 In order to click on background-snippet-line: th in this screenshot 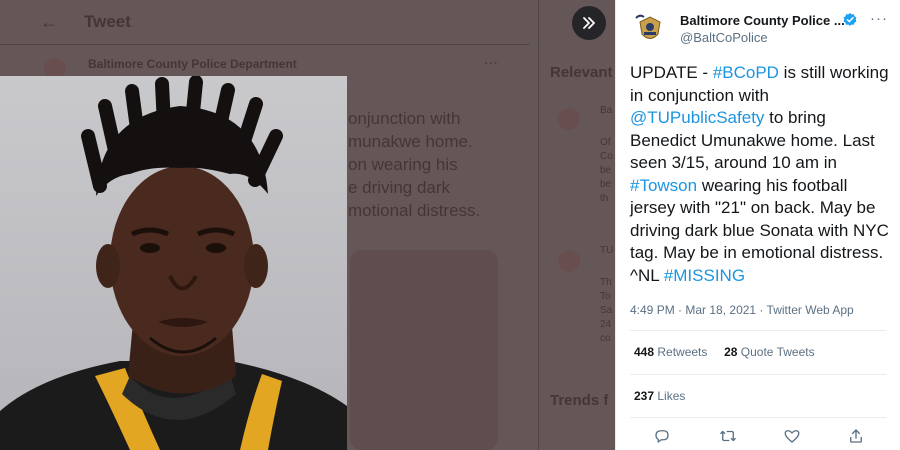, I will do `click(604, 198)`.